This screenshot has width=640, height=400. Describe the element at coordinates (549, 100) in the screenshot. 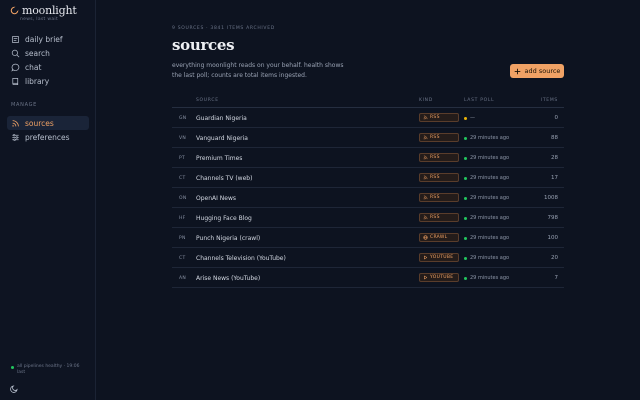

I see `column-items: ITEMS` at that location.